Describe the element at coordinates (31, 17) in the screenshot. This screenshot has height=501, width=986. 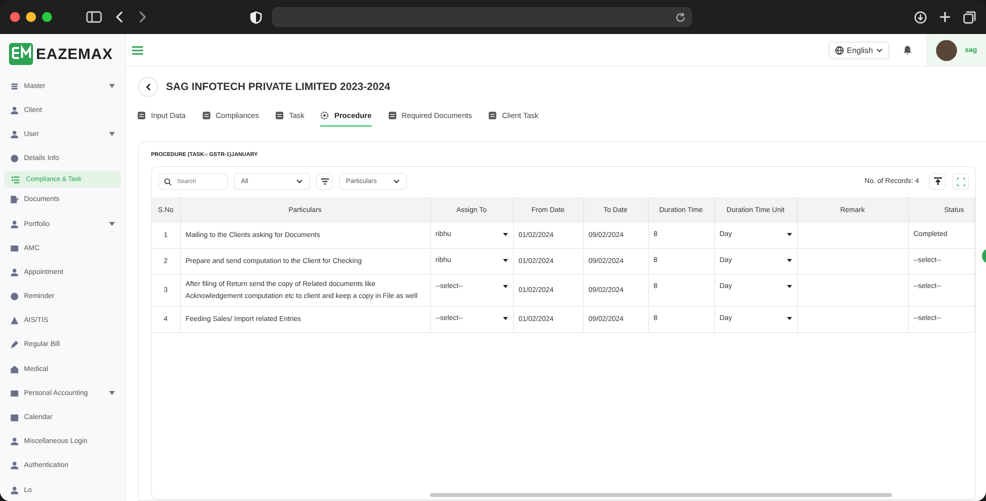
I see `minimize-window-icon` at that location.